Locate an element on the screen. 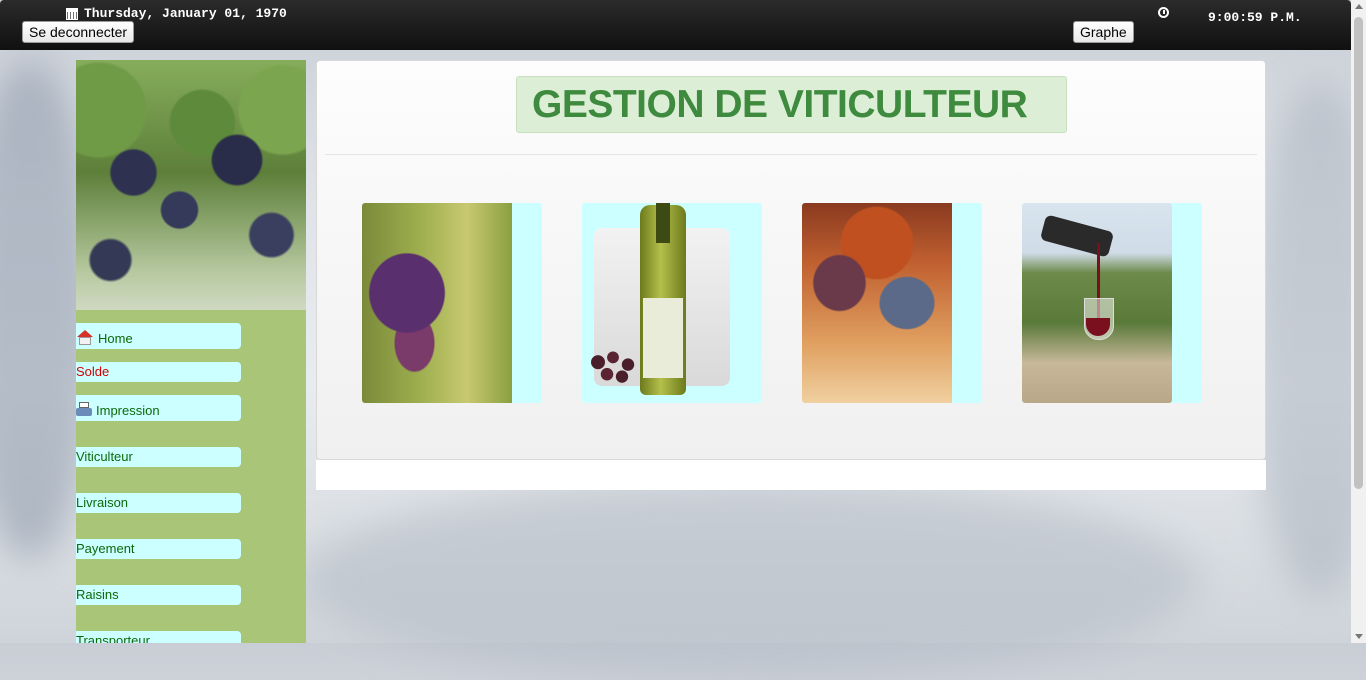 This screenshot has height=680, width=1366. gallery-card-bottle is located at coordinates (672, 303).